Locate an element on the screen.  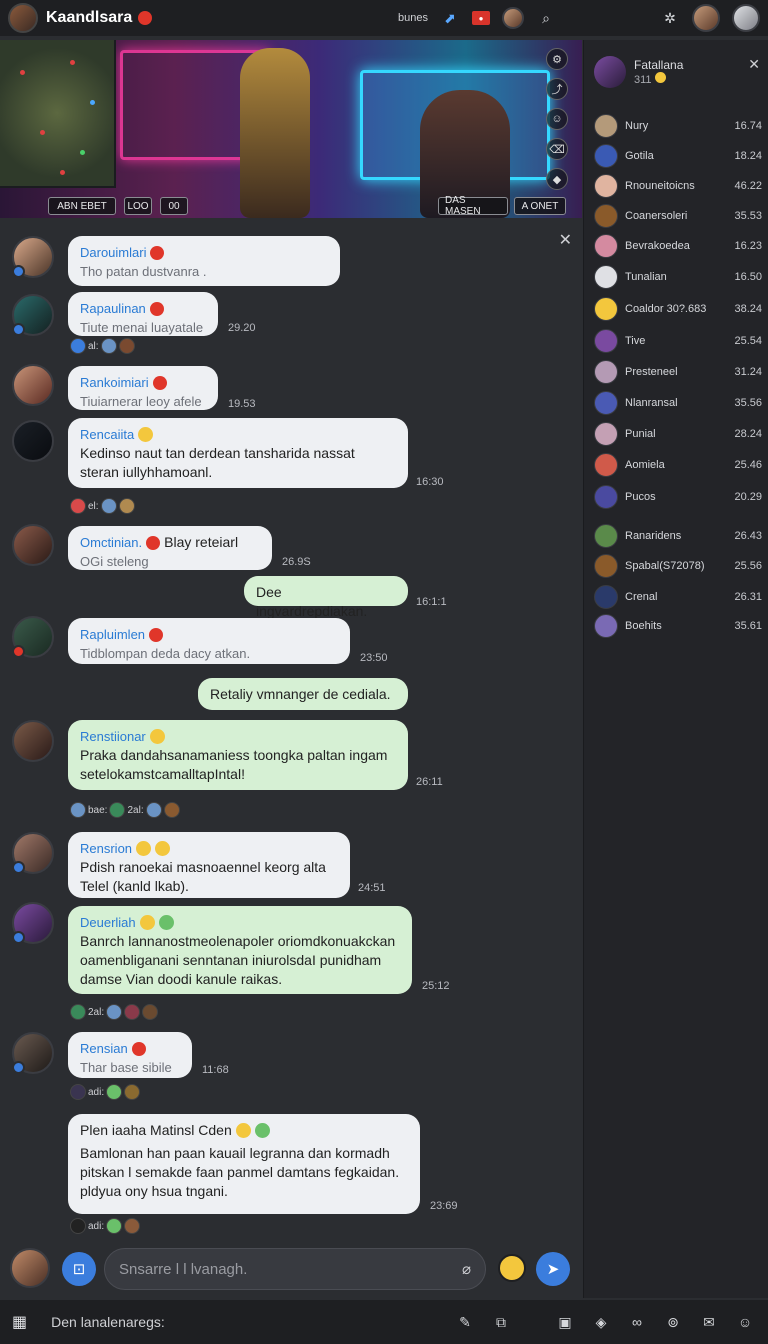
banner-button-right2: A ONET is located at coordinates (540, 206).